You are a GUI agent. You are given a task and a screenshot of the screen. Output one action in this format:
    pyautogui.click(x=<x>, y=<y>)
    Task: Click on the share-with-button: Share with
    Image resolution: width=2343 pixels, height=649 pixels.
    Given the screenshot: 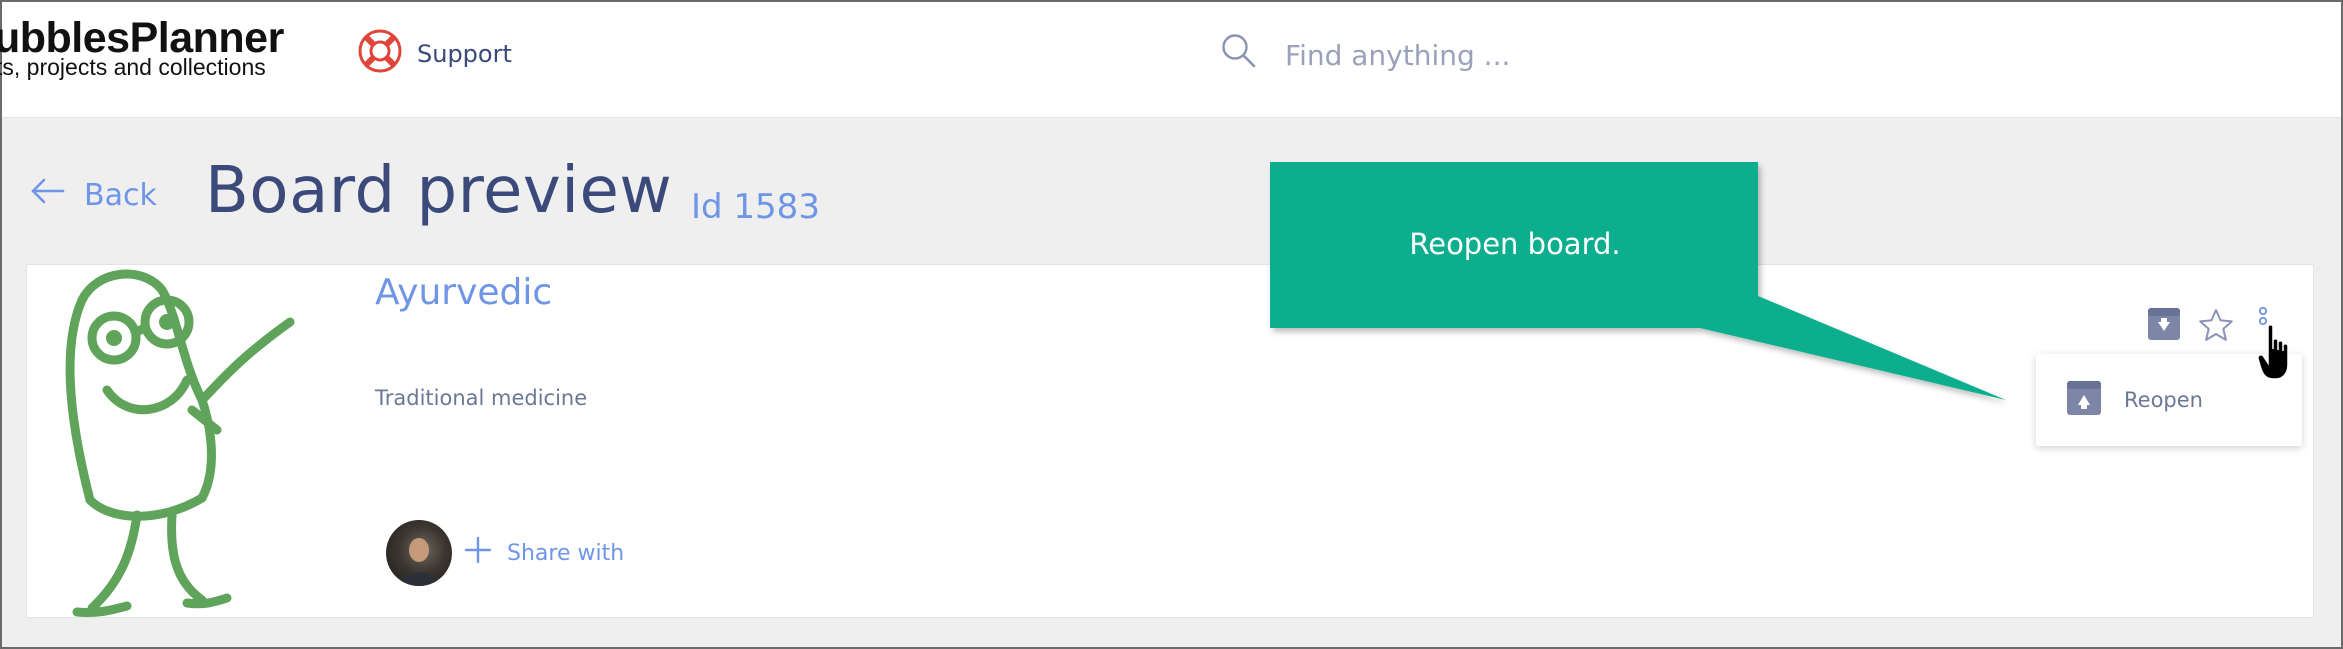 What is the action you would take?
    pyautogui.click(x=543, y=553)
    